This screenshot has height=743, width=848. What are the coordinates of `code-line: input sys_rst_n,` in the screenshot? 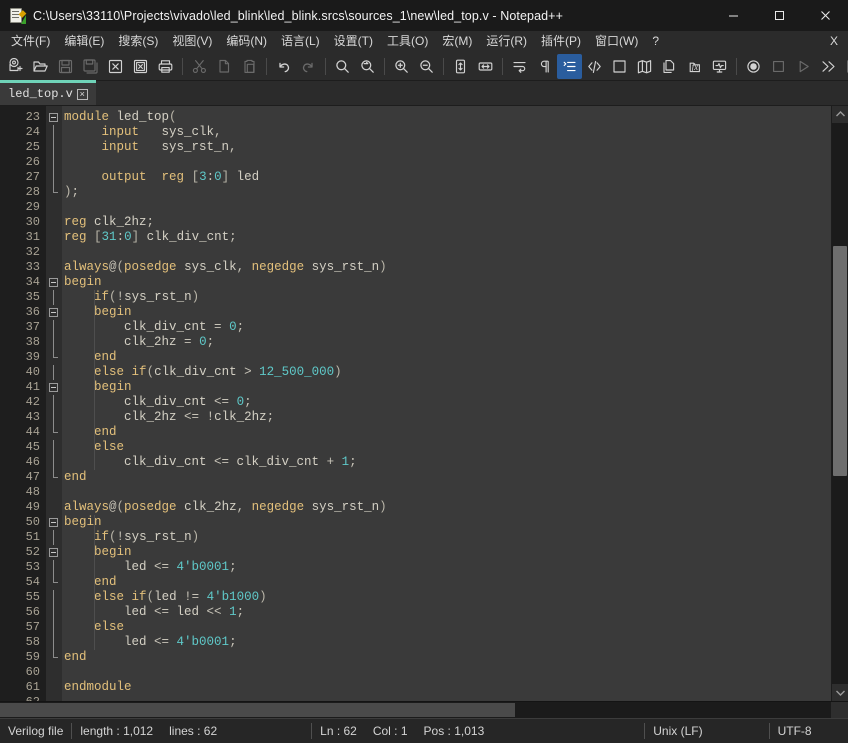 It's located at (447, 147).